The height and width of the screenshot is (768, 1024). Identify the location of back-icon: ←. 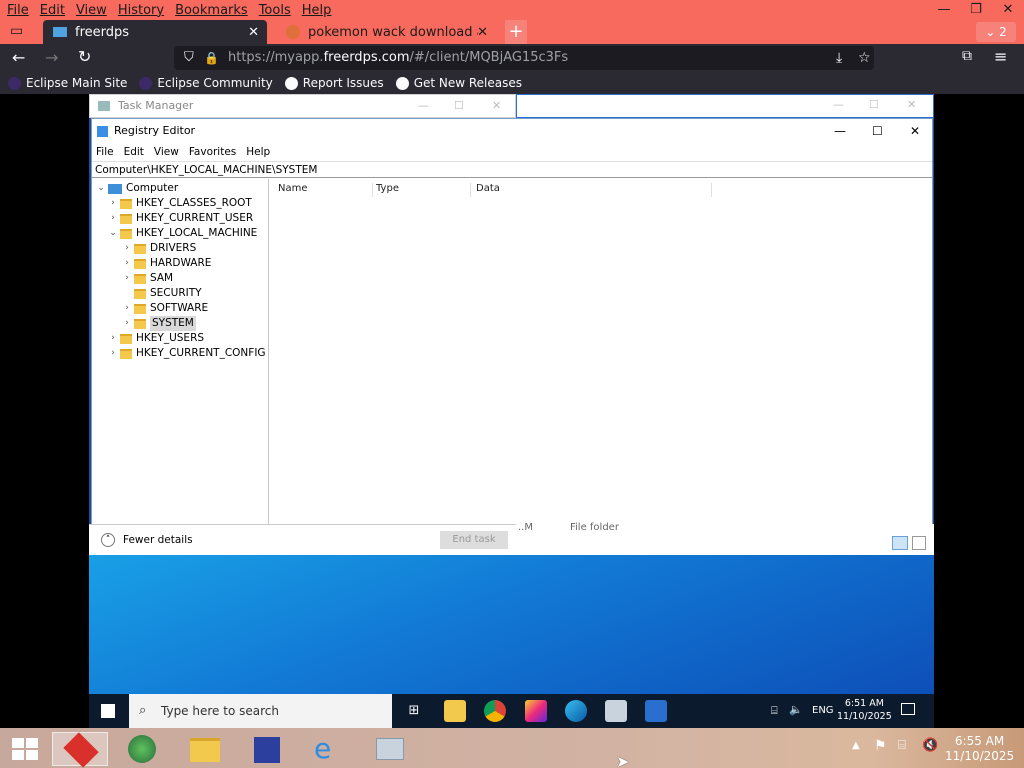
(18, 57).